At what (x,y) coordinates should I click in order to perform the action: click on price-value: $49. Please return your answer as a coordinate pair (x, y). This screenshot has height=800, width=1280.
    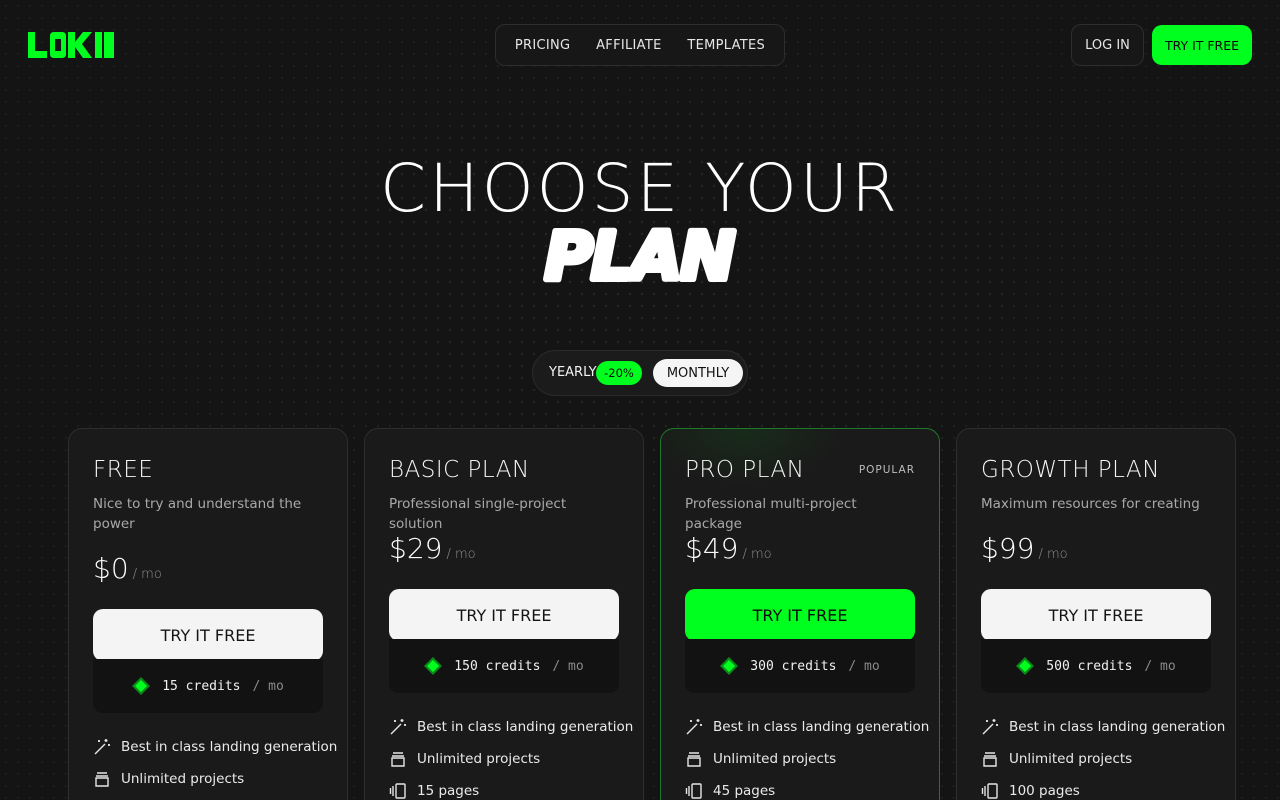
    Looking at the image, I should click on (712, 548).